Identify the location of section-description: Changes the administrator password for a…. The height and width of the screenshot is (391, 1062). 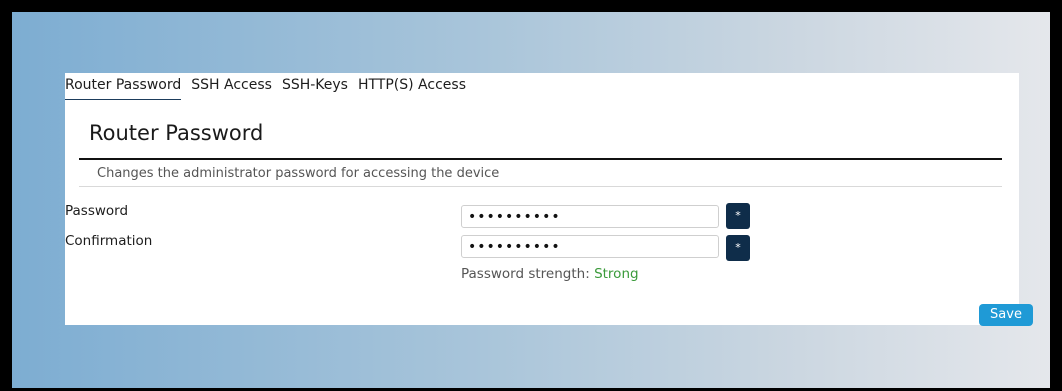
(298, 173).